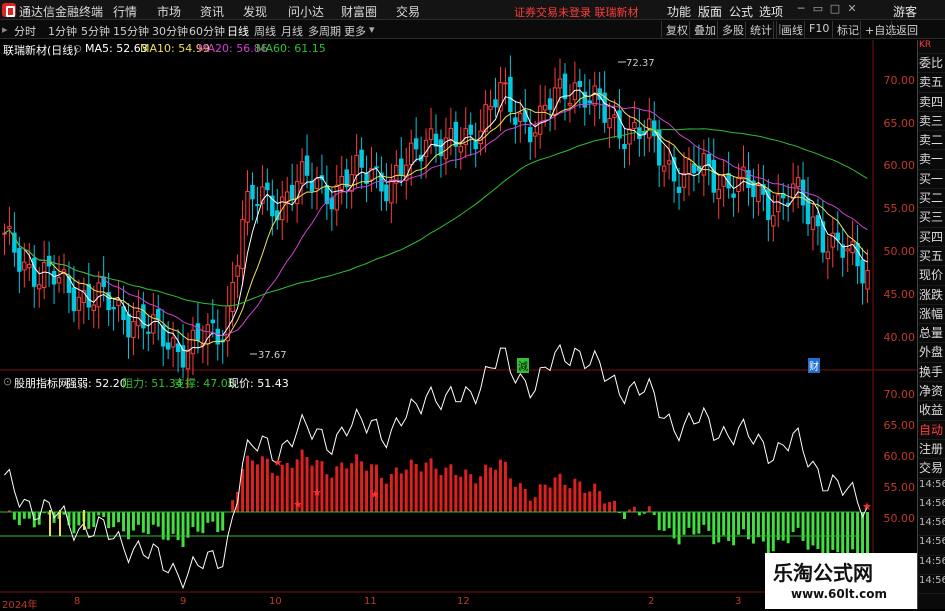 The height and width of the screenshot is (611, 945). Describe the element at coordinates (899, 487) in the screenshot. I see `sub-tick: 55.00` at that location.